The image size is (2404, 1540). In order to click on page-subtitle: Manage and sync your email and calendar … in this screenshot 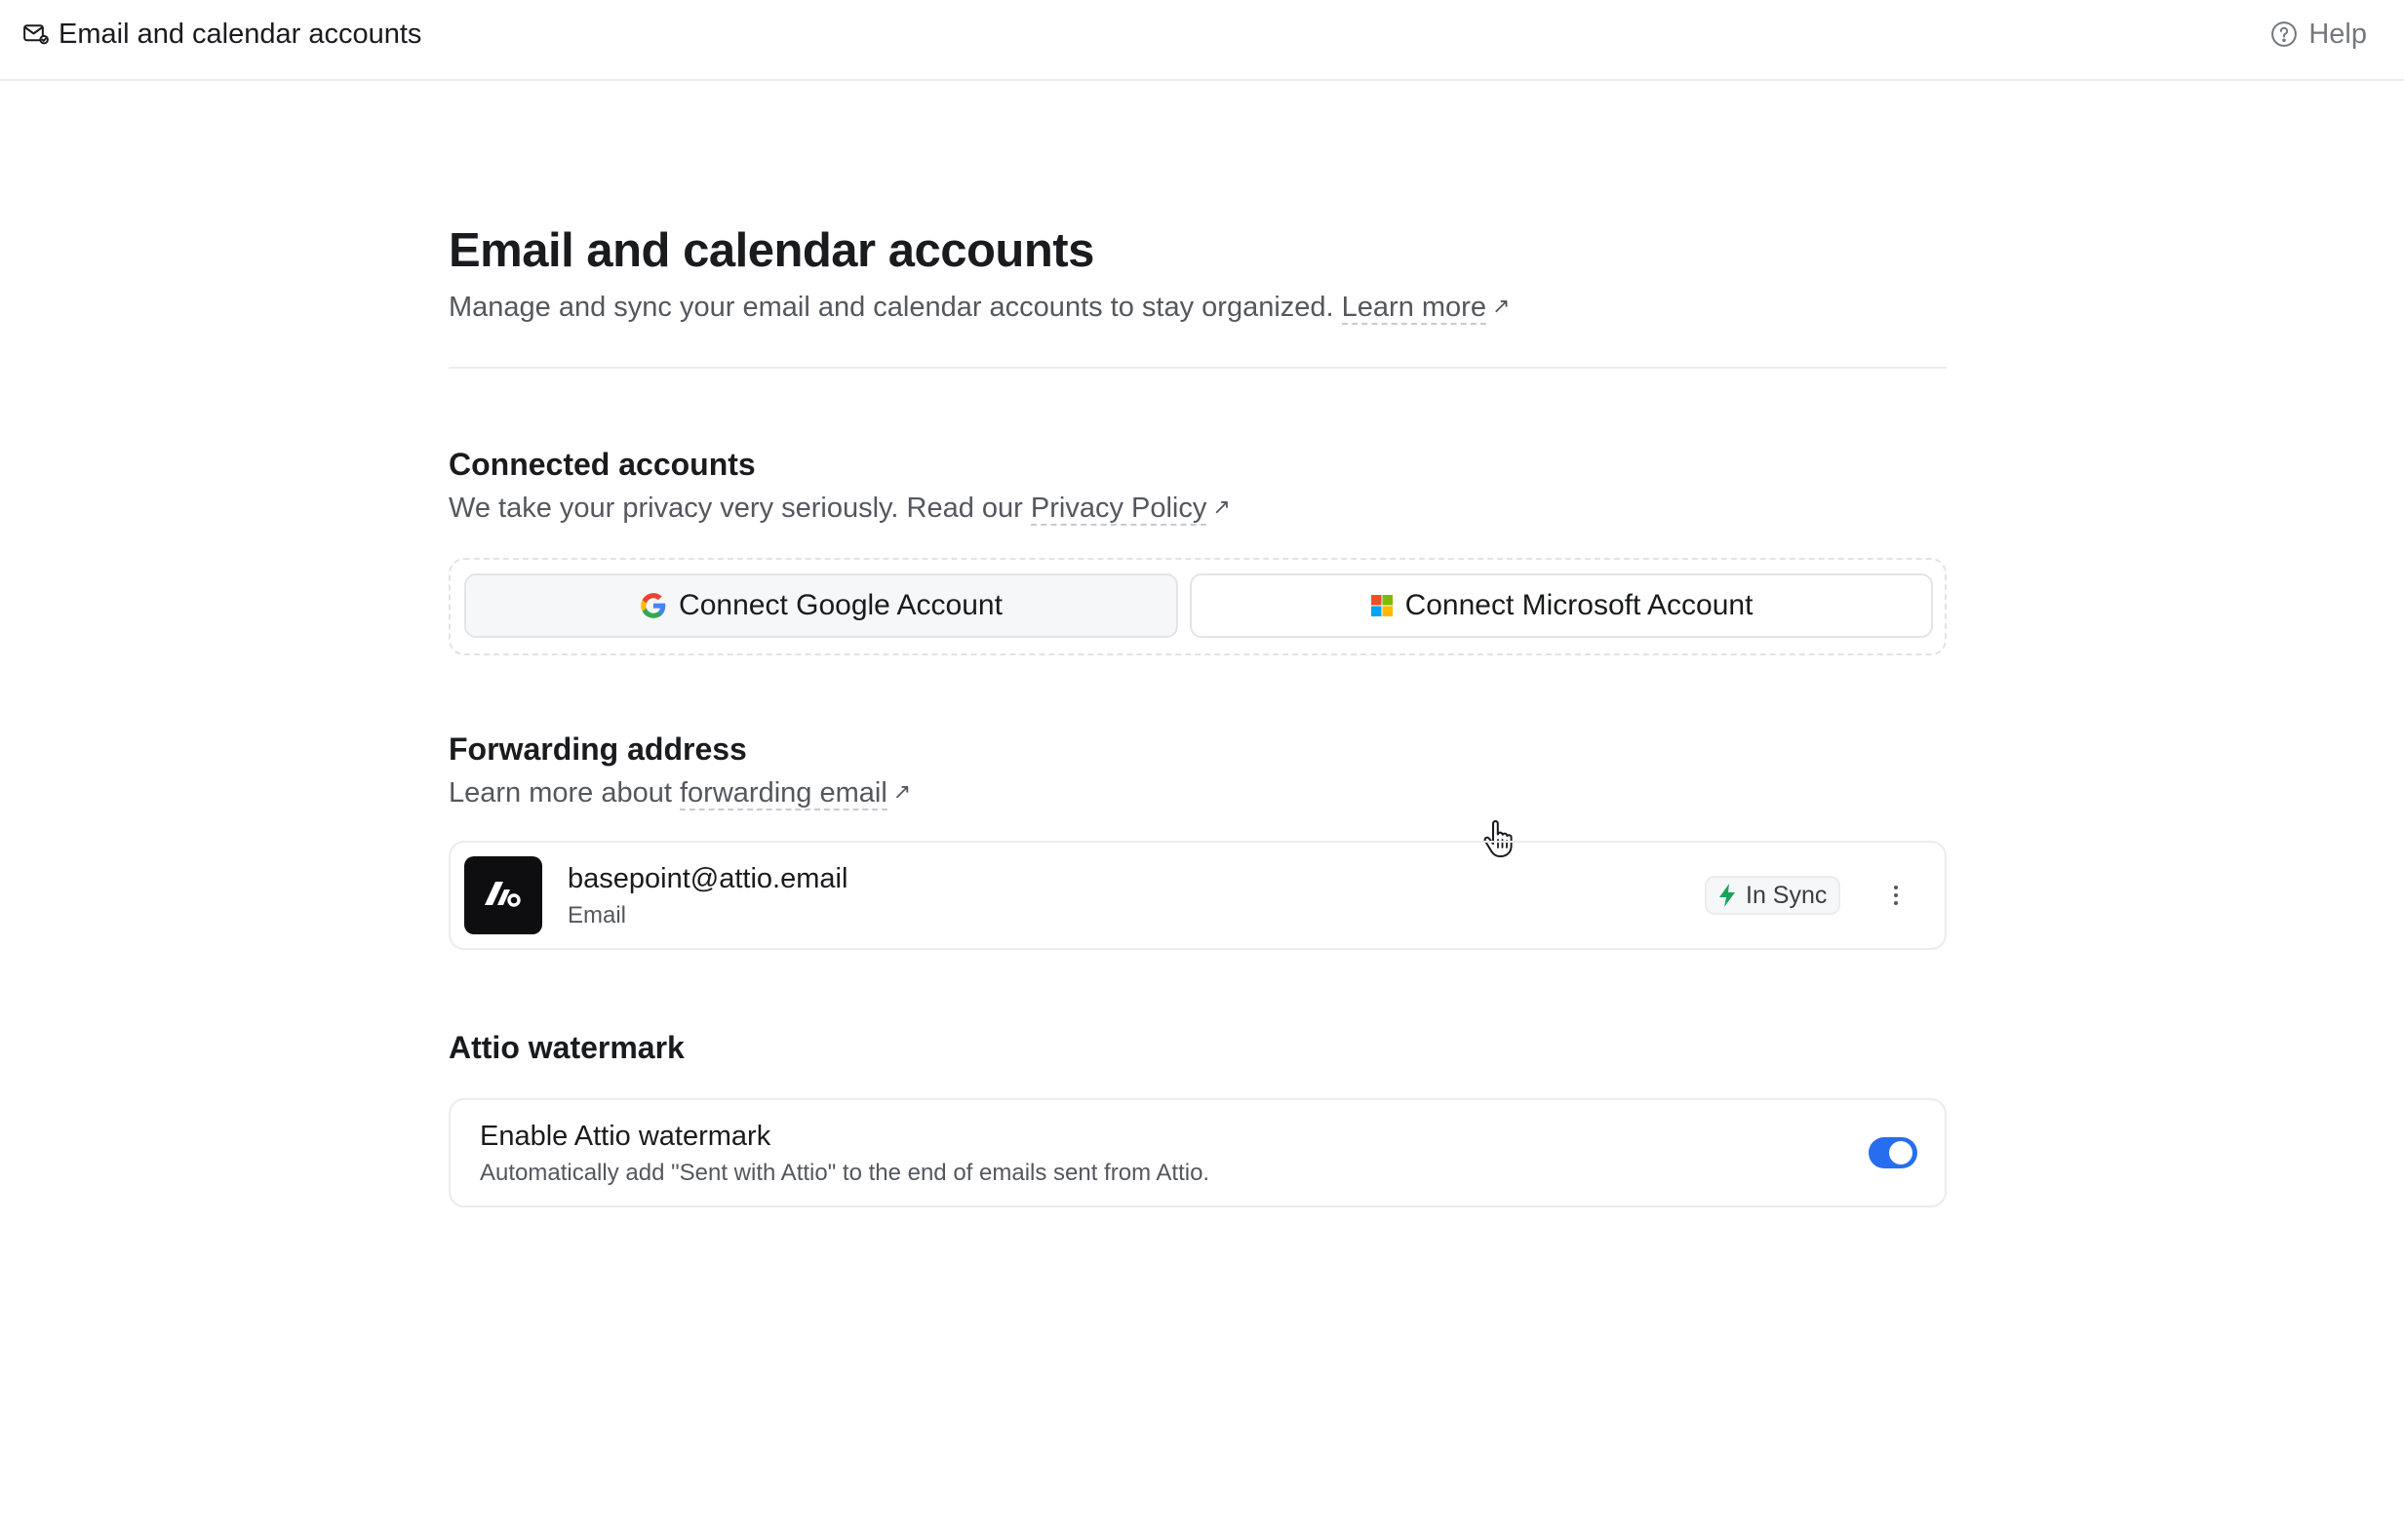, I will do `click(1198, 307)`.